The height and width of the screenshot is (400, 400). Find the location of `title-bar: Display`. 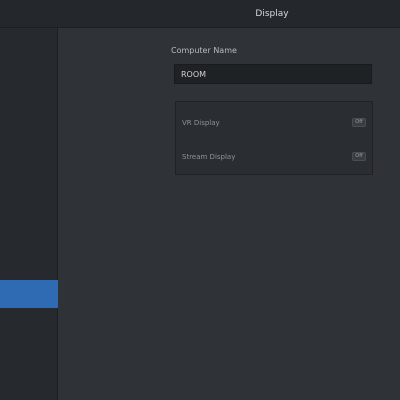

title-bar: Display is located at coordinates (200, 14).